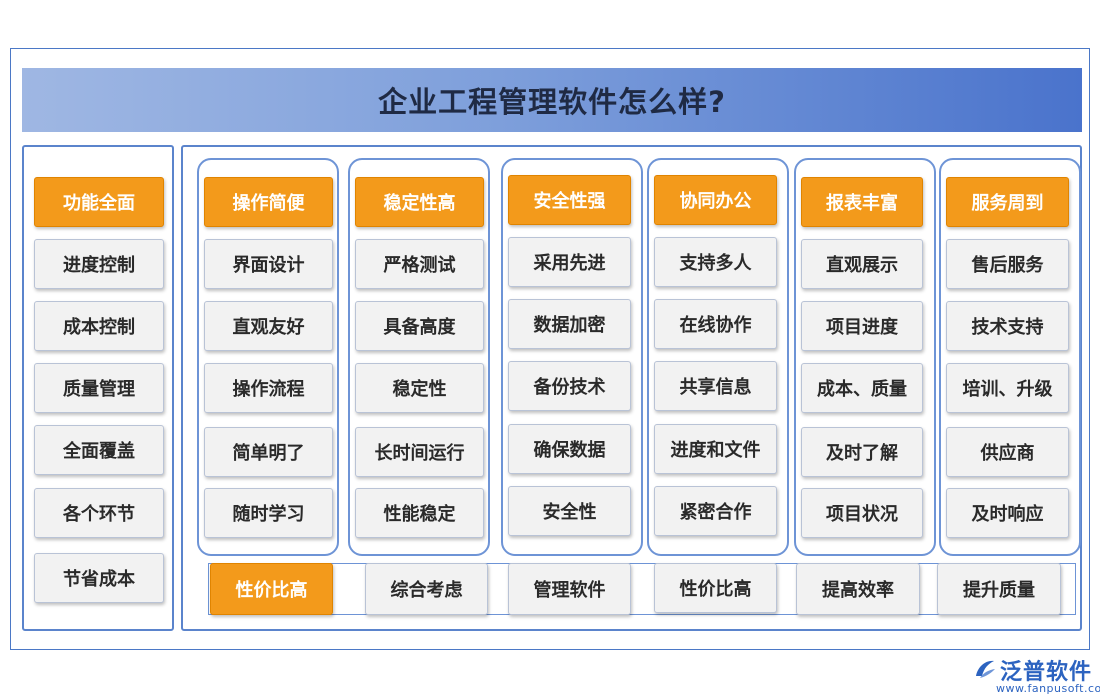  What do you see at coordinates (99, 202) in the screenshot?
I see `left-item-header: 功能全面` at bounding box center [99, 202].